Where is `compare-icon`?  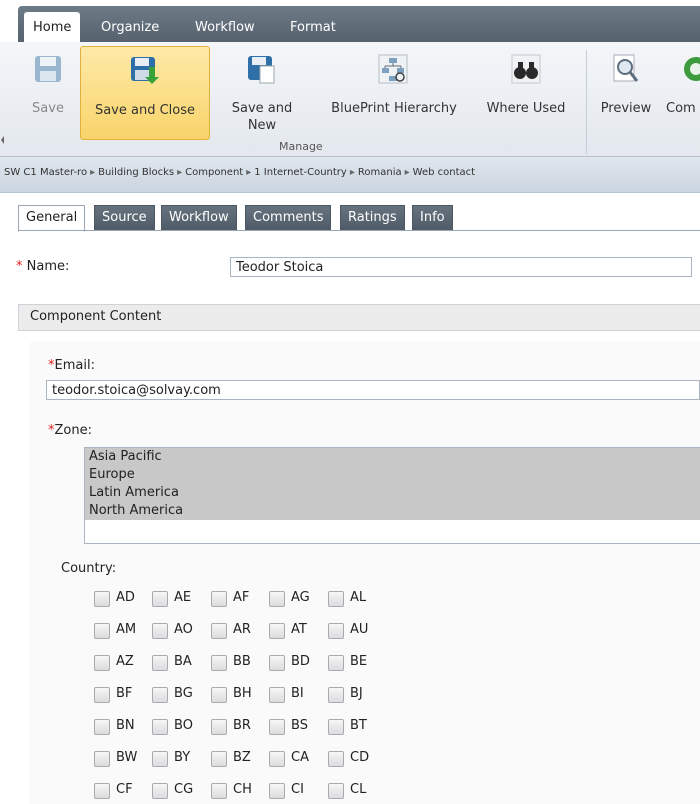
compare-icon is located at coordinates (692, 69).